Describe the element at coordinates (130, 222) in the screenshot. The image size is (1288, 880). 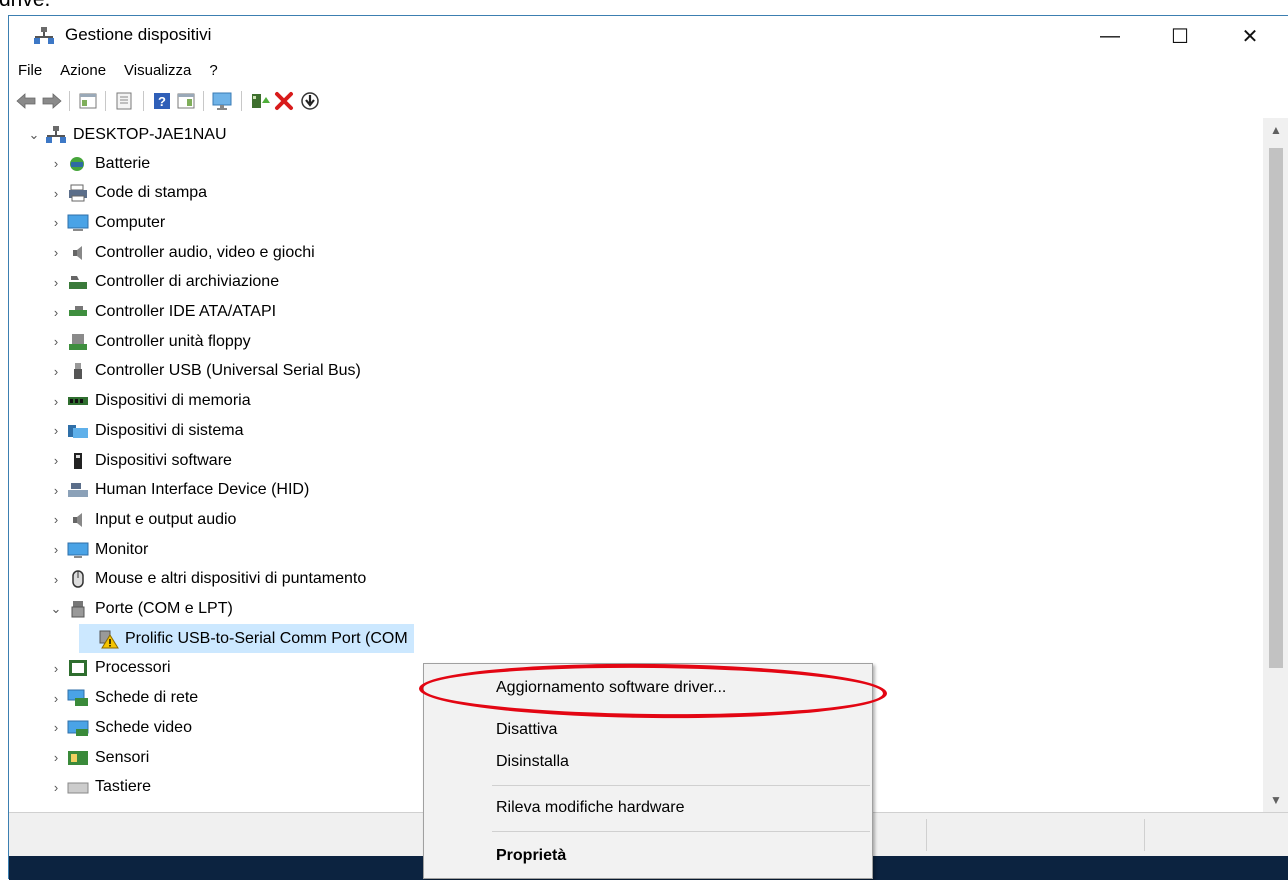
I see `tree-item-label: Computer` at that location.